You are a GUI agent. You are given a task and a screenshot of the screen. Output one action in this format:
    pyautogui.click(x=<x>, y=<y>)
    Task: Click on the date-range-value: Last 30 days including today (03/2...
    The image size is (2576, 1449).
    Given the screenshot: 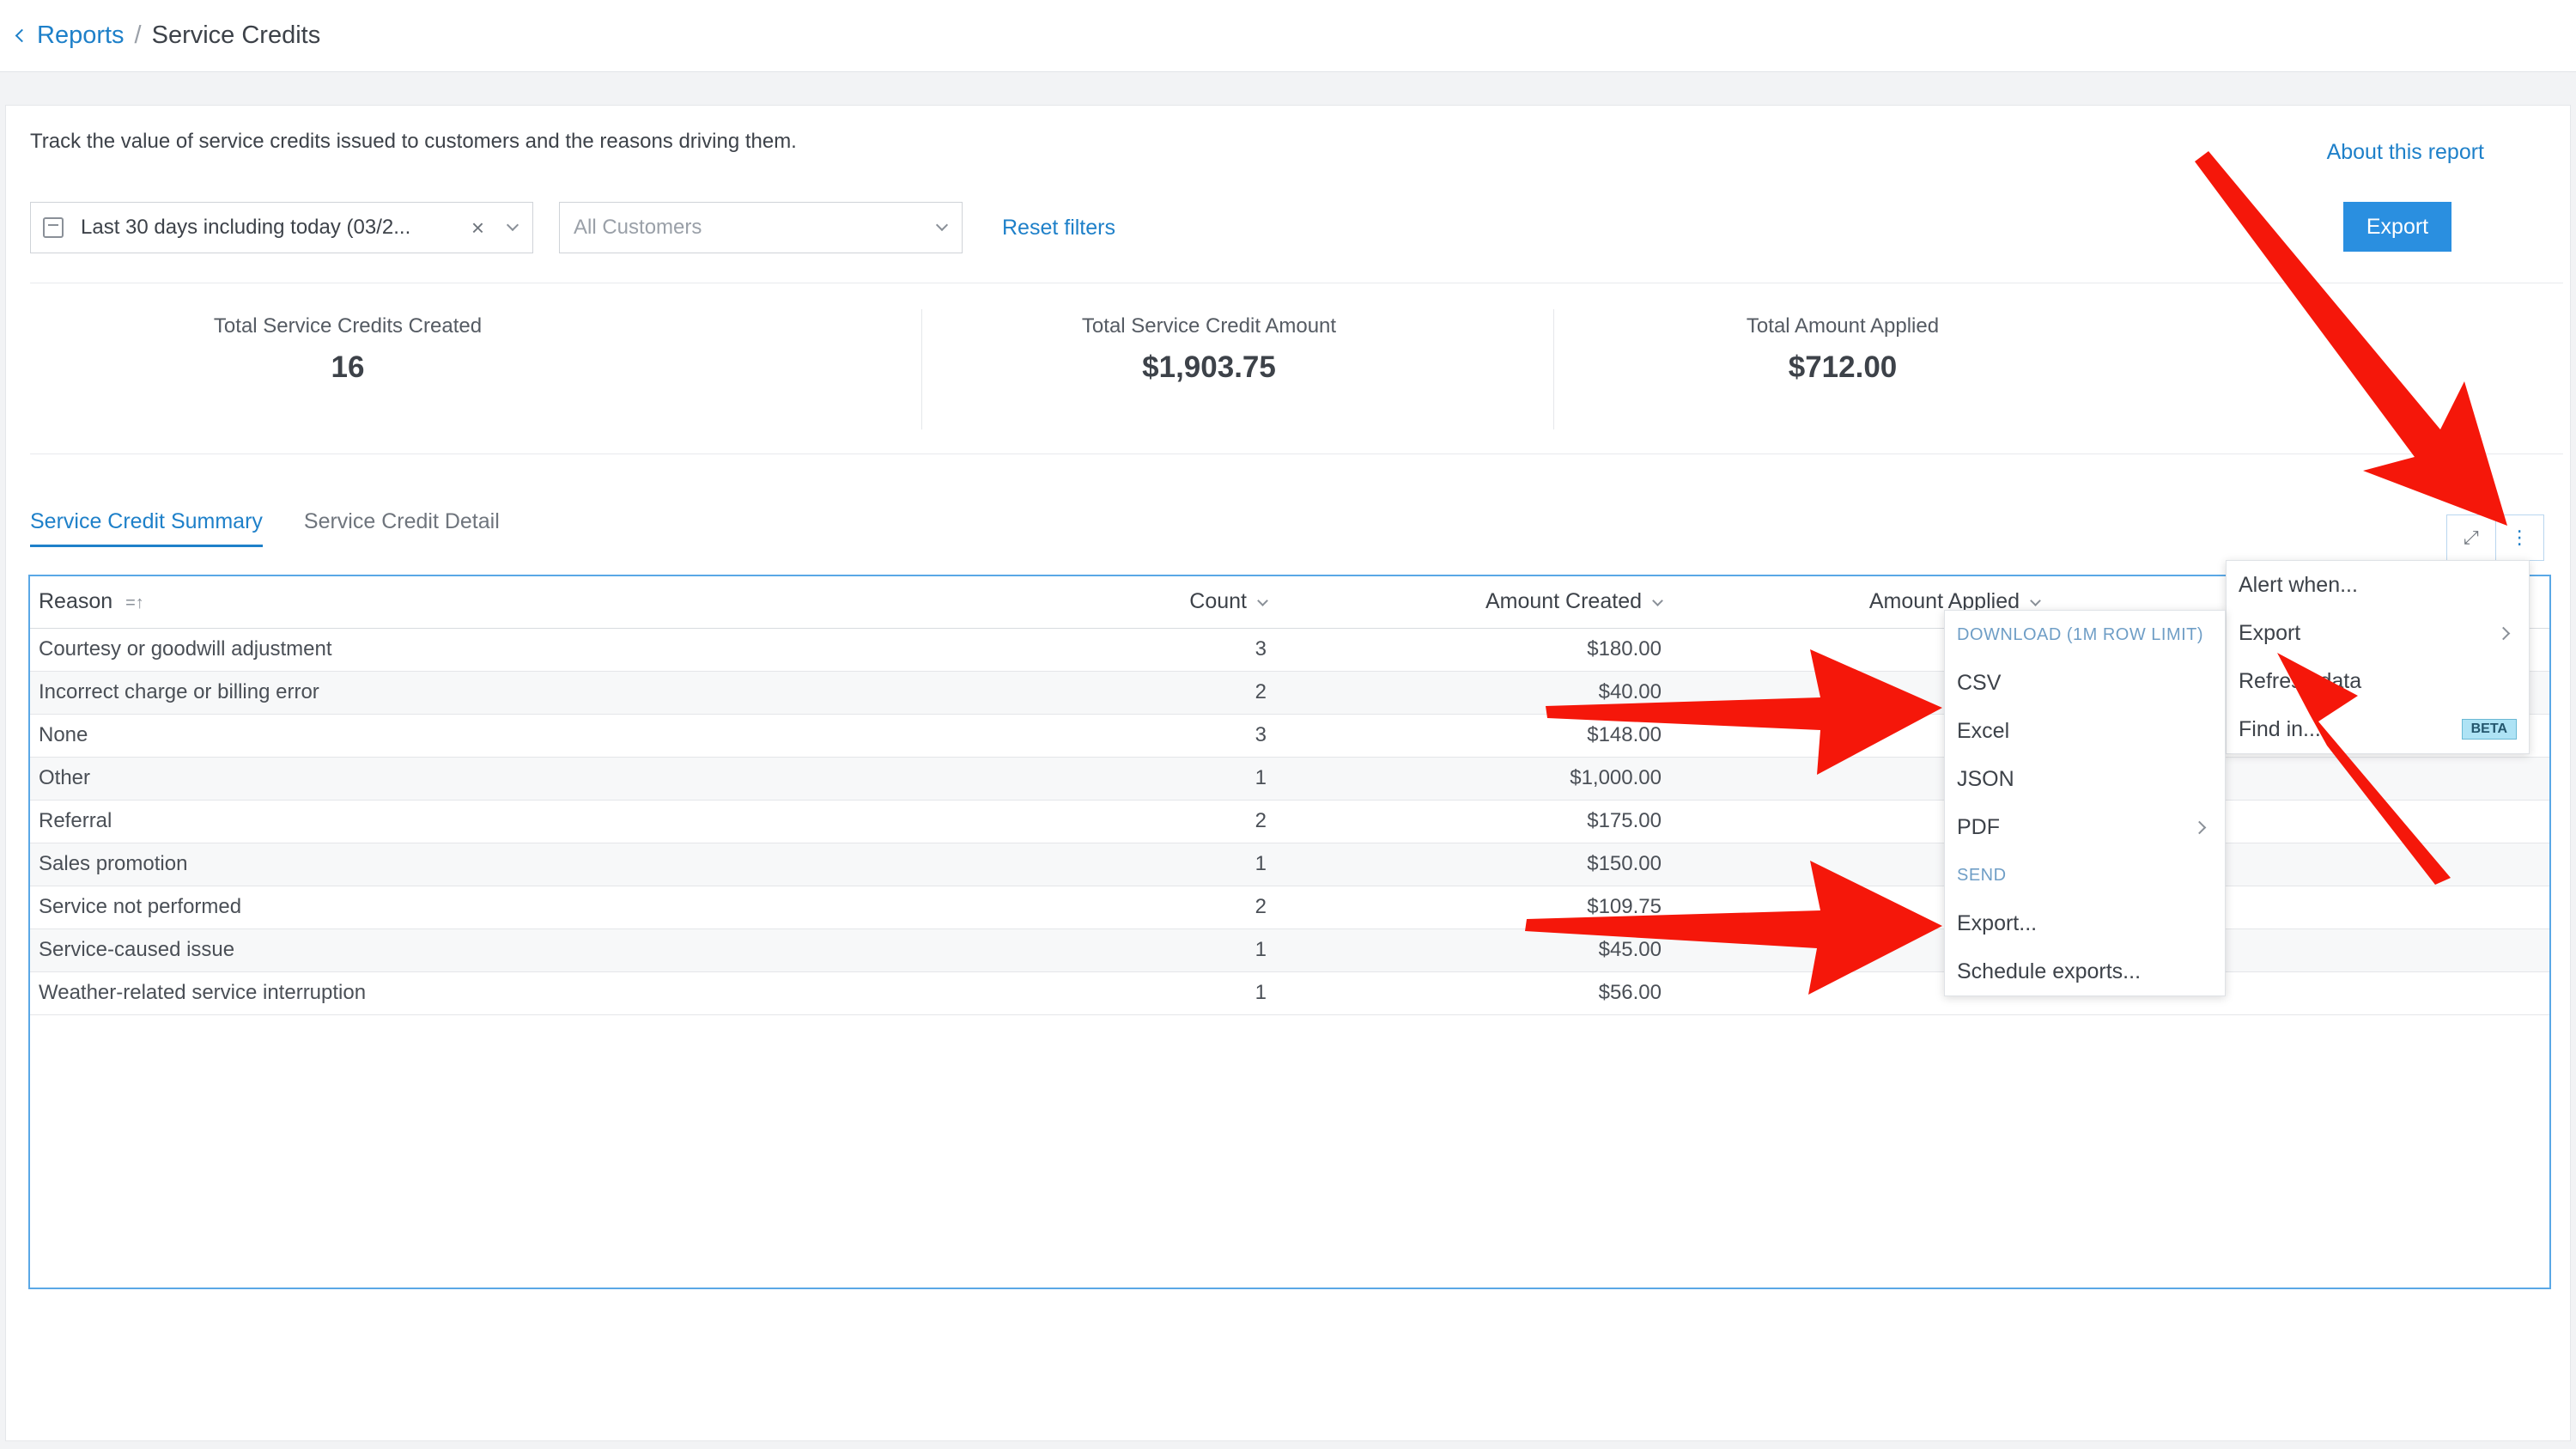 What is the action you would take?
    pyautogui.click(x=246, y=227)
    